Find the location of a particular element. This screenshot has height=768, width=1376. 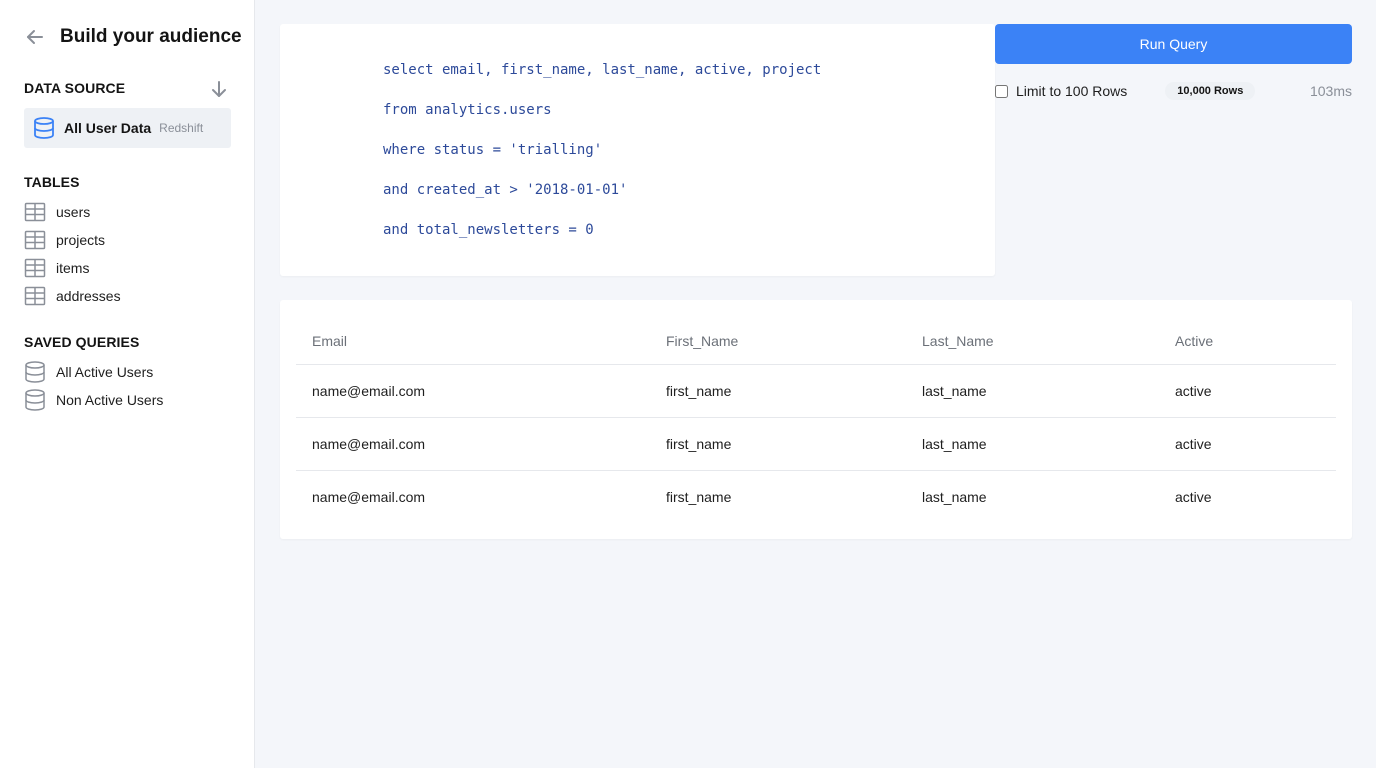

sidebar-header: Build your audience is located at coordinates (133, 37).